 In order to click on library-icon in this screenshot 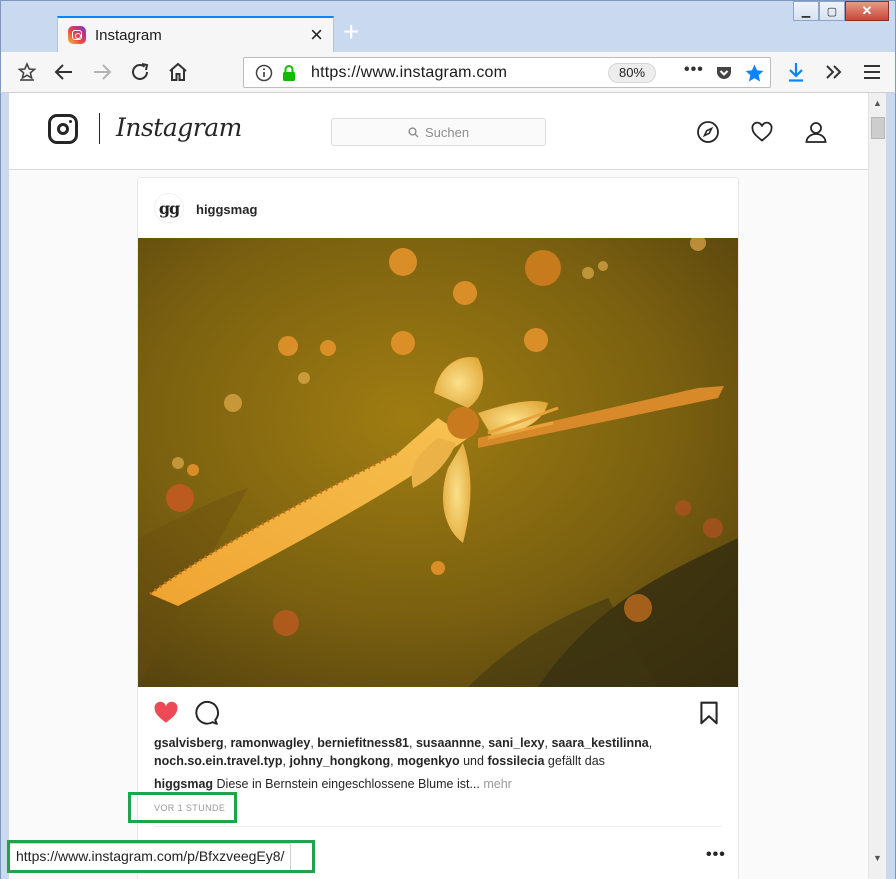, I will do `click(27, 72)`.